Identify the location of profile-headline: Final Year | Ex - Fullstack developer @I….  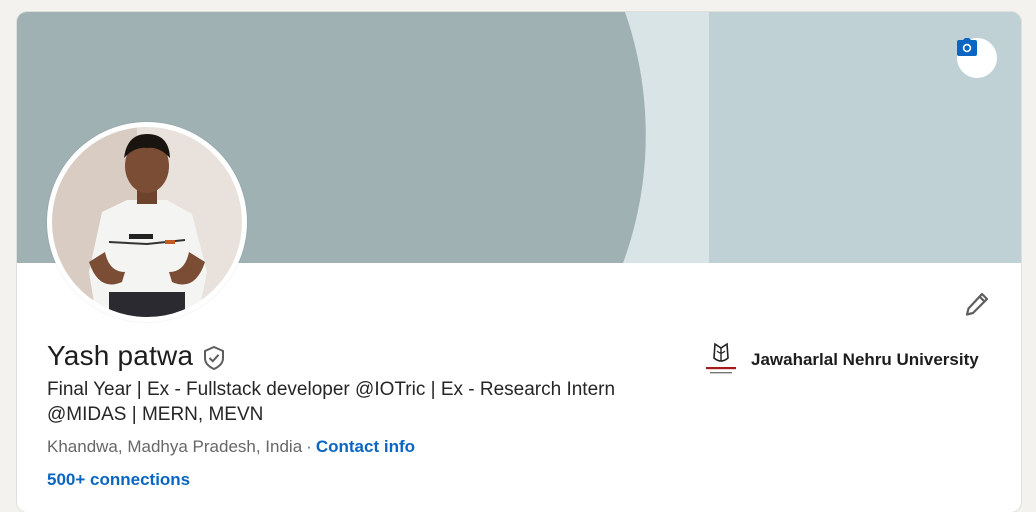
(331, 402).